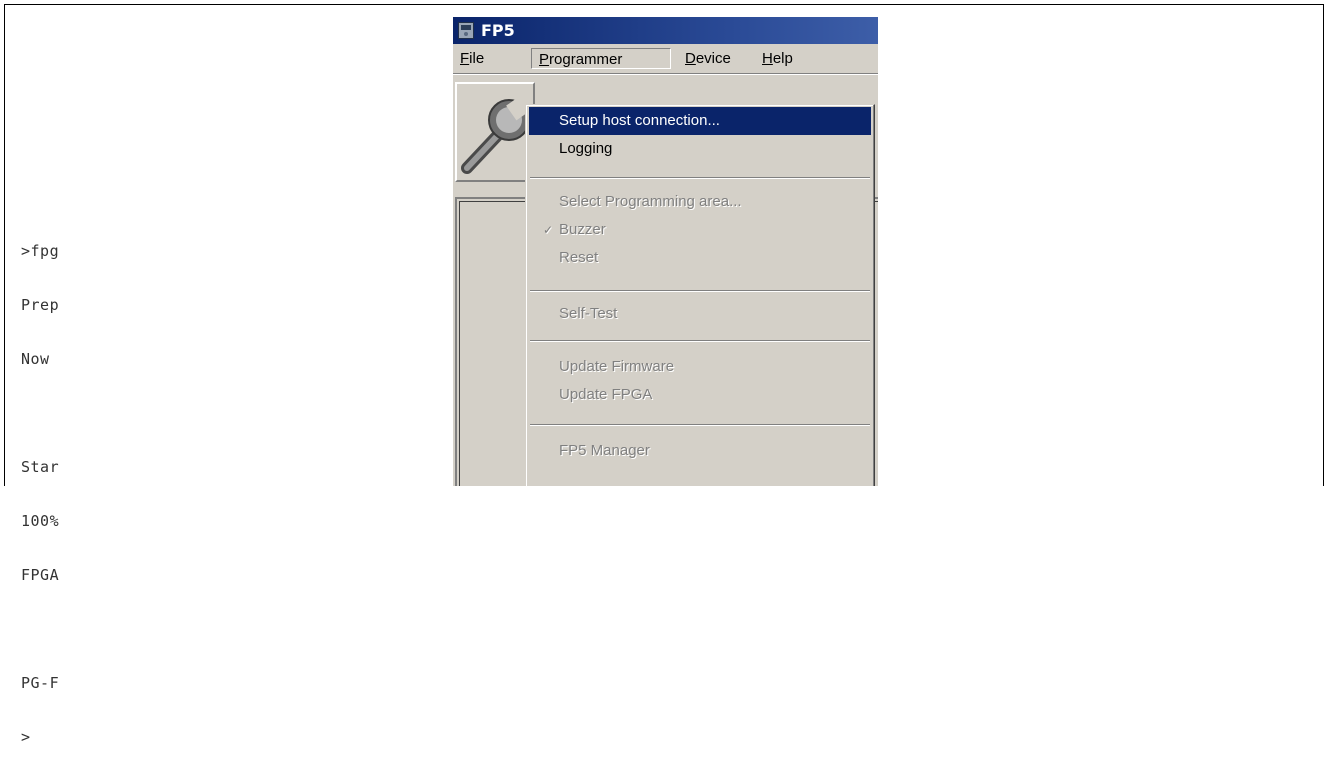 This screenshot has width=1330, height=764. I want to click on menu-help: Help, so click(777, 58).